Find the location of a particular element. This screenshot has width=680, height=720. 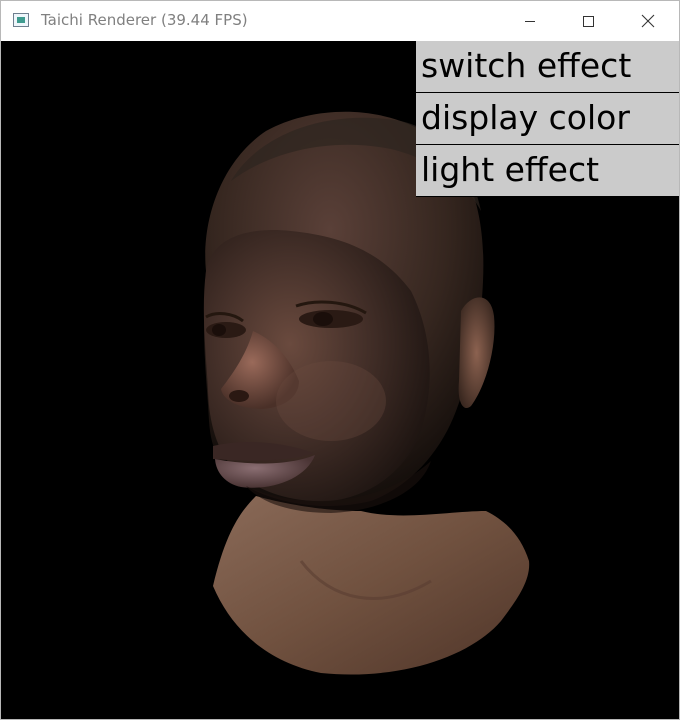

title-bar: Taichi Renderer (39.44 FPS) is located at coordinates (340, 21).